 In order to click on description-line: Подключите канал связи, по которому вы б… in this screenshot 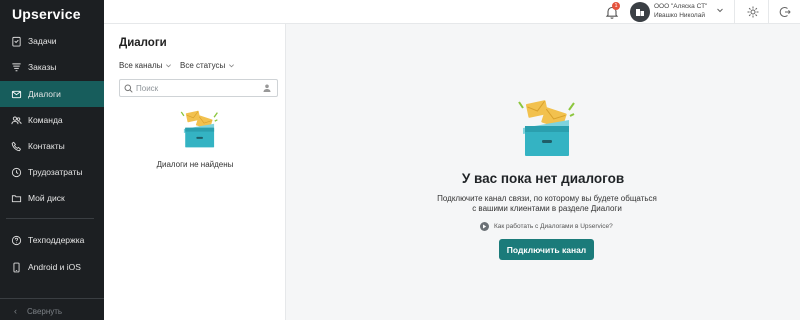, I will do `click(547, 198)`.